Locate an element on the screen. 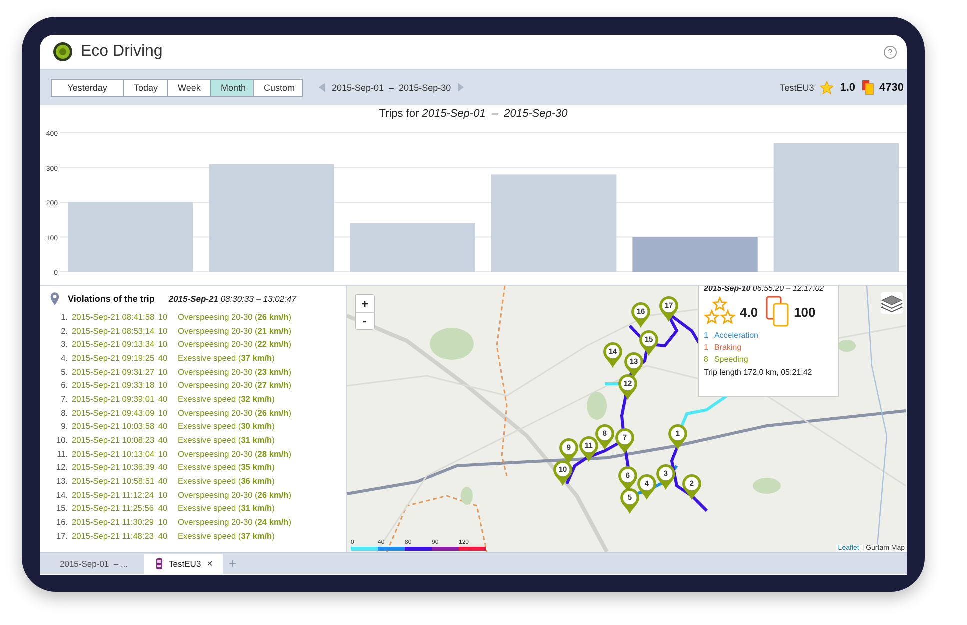 The width and height of the screenshot is (967, 625). popup-rating: 4.0 is located at coordinates (749, 312).